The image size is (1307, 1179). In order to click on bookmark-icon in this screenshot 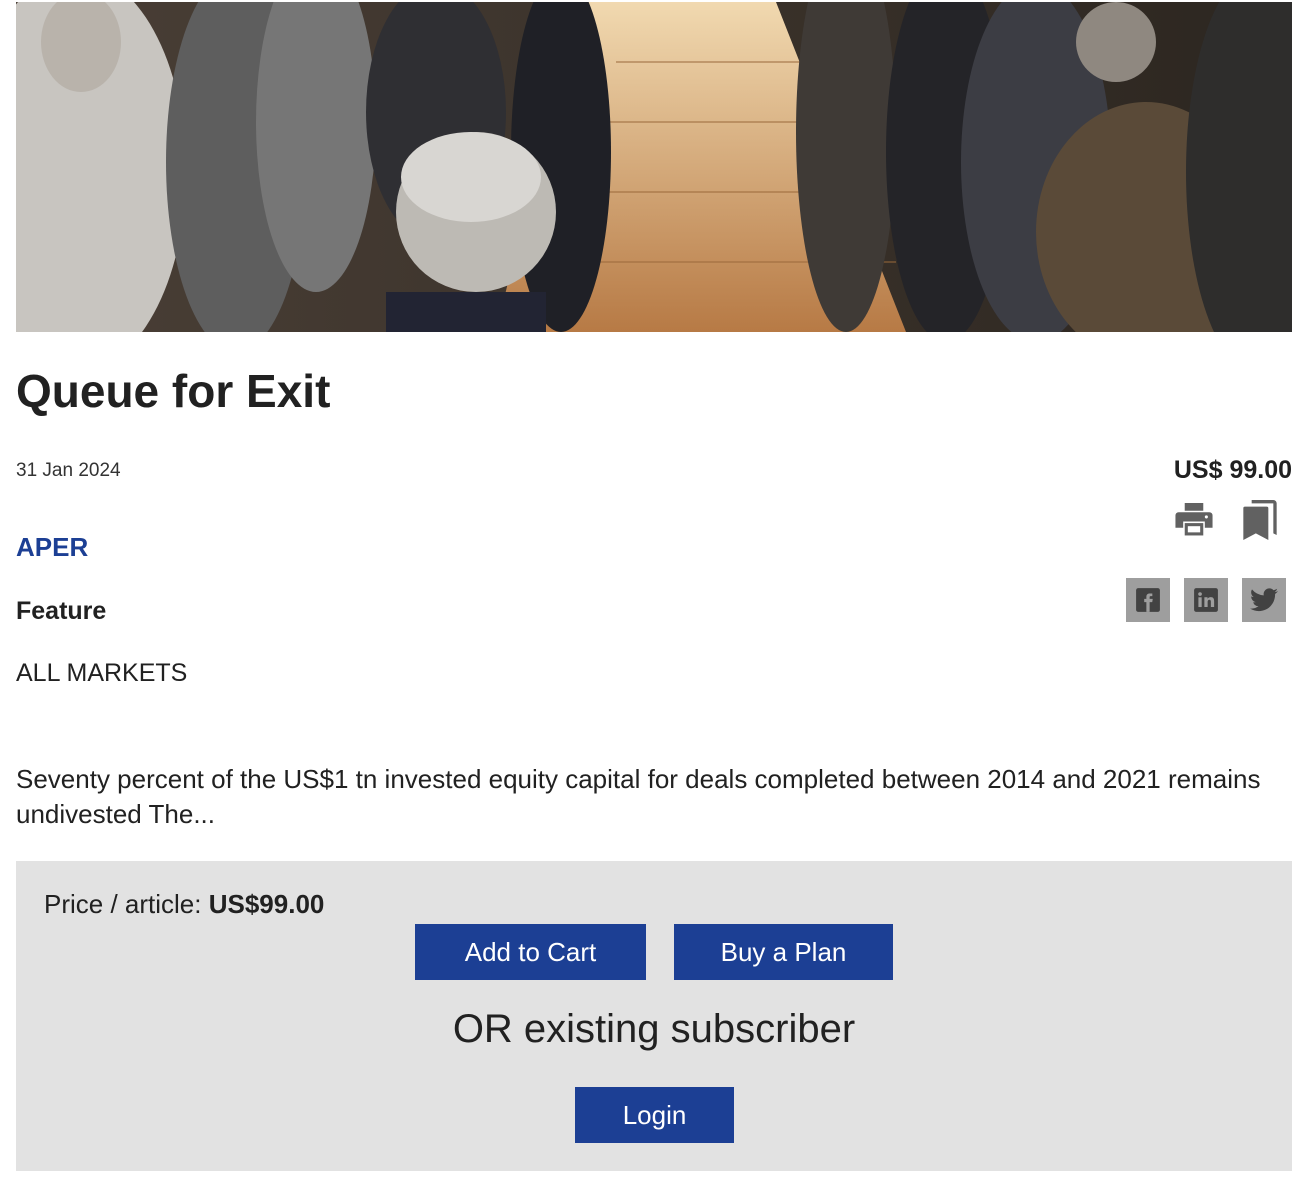, I will do `click(1260, 520)`.